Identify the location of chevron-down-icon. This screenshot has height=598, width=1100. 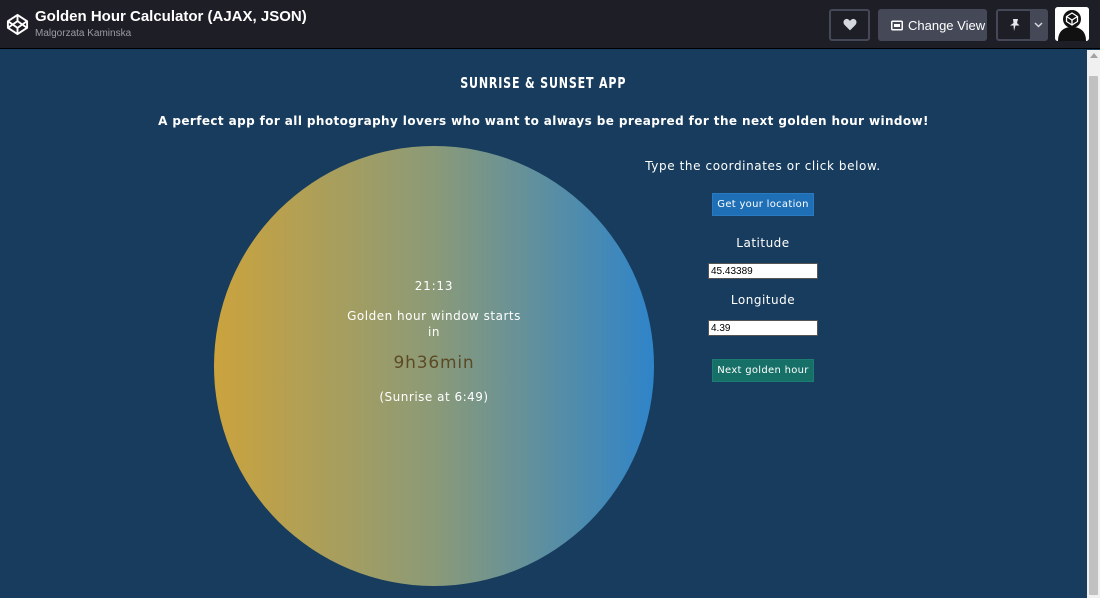
(1038, 25).